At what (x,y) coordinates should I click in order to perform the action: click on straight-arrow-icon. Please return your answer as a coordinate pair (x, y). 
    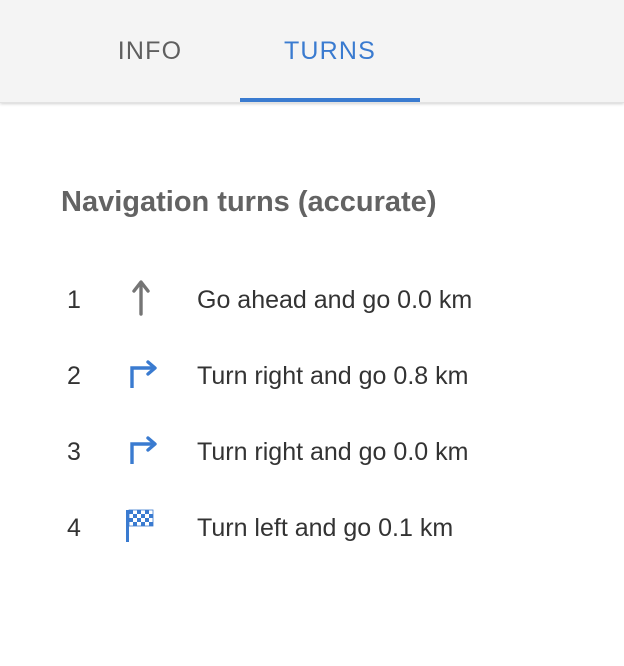
    Looking at the image, I should click on (142, 298).